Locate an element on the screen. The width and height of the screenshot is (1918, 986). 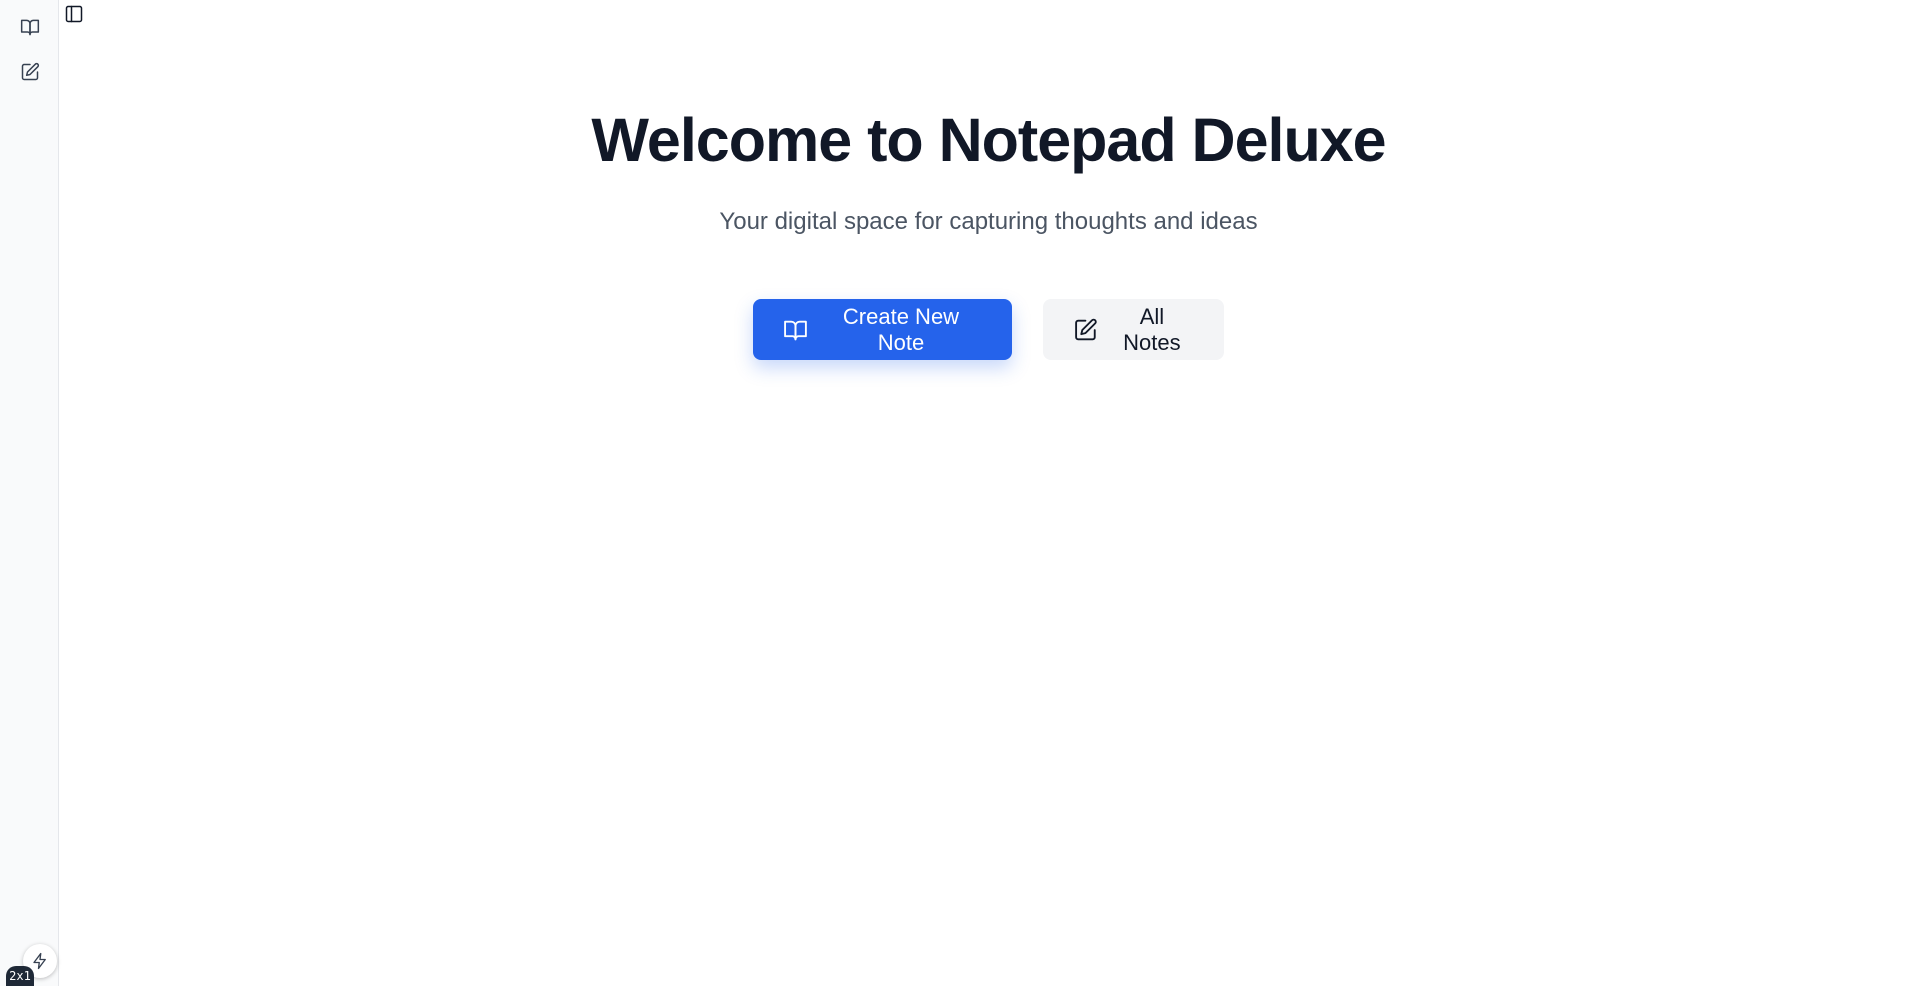
all-notes-button: All Notes is located at coordinates (1133, 329).